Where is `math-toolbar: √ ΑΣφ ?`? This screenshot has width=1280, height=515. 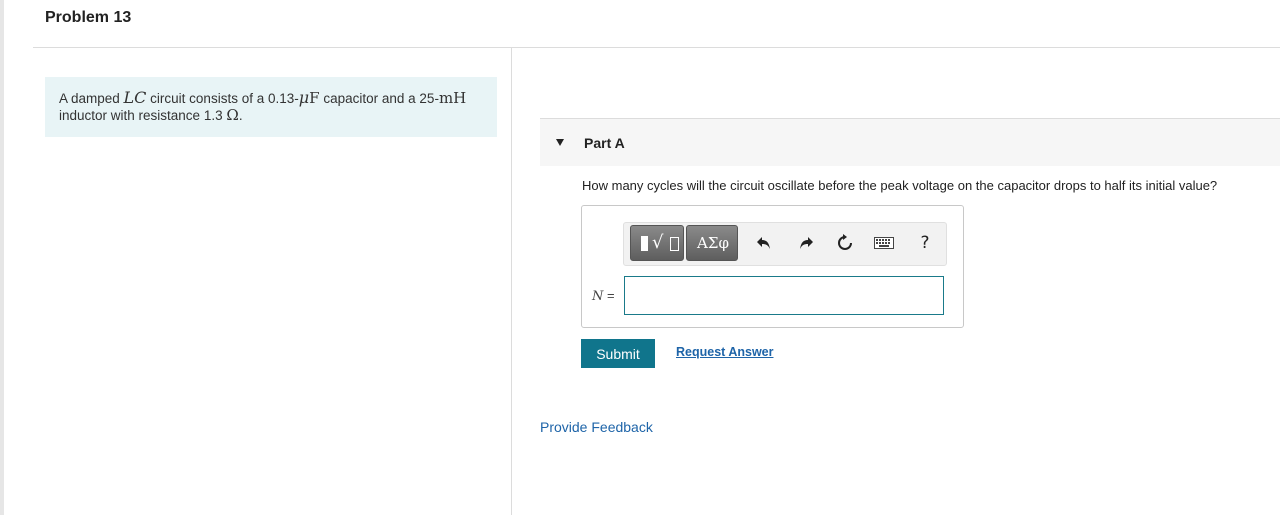 math-toolbar: √ ΑΣφ ? is located at coordinates (785, 244).